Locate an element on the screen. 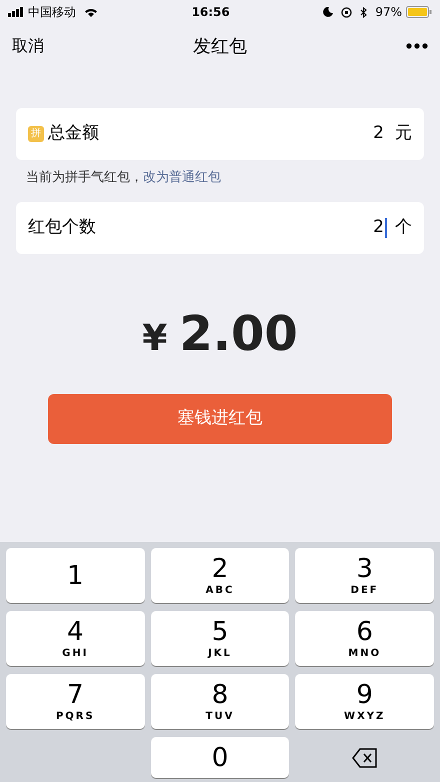 The height and width of the screenshot is (782, 440). unit-label: 元 is located at coordinates (403, 134).